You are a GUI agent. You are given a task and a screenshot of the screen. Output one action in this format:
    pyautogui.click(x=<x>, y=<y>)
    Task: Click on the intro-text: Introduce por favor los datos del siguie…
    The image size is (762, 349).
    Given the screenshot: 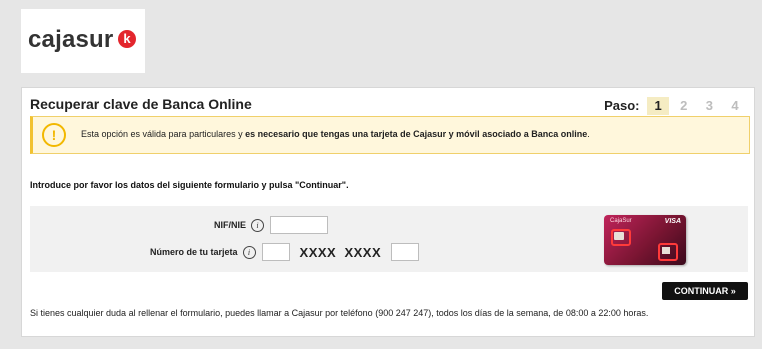 What is the action you would take?
    pyautogui.click(x=189, y=185)
    